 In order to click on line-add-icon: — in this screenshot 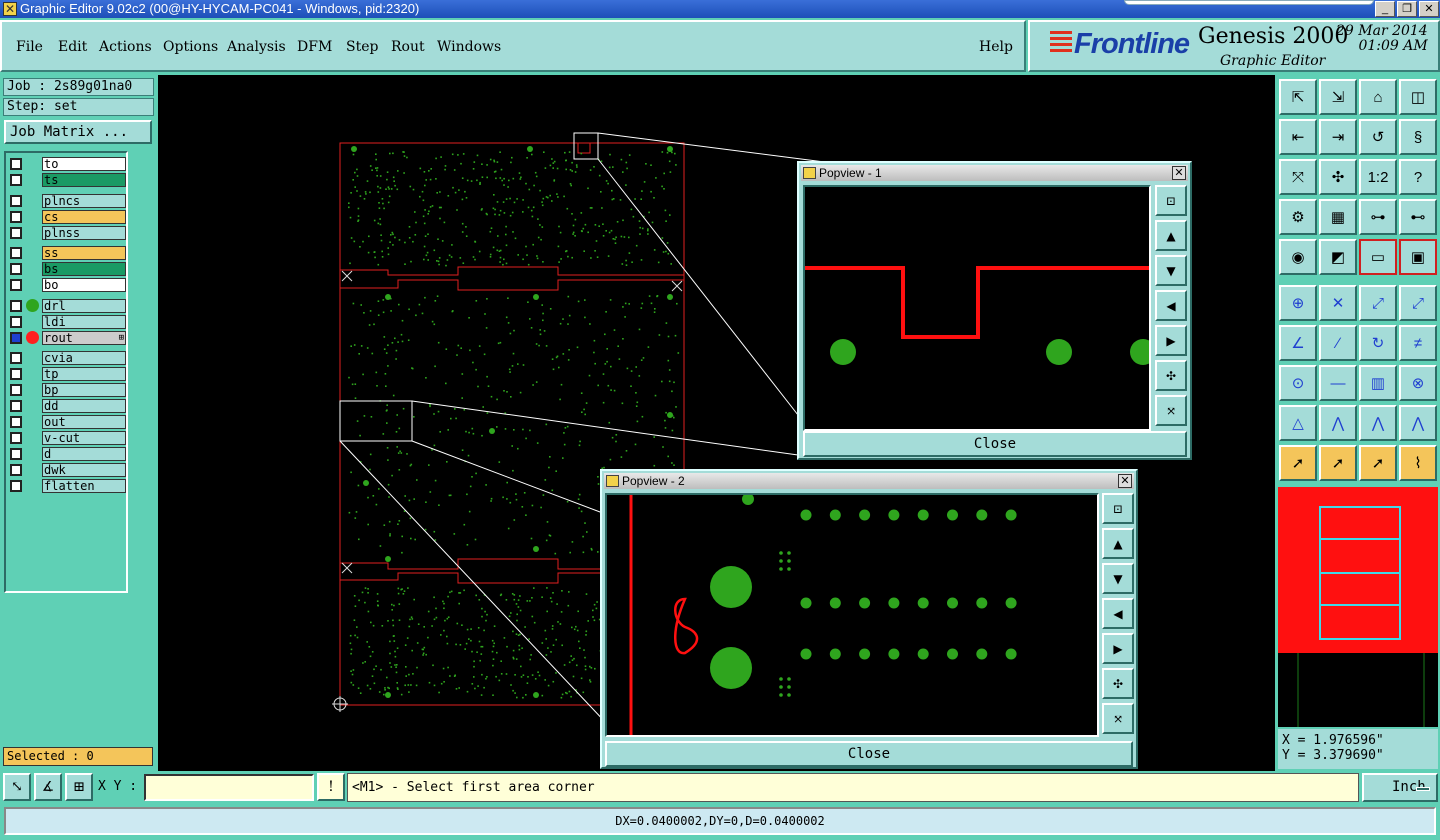, I will do `click(1338, 383)`.